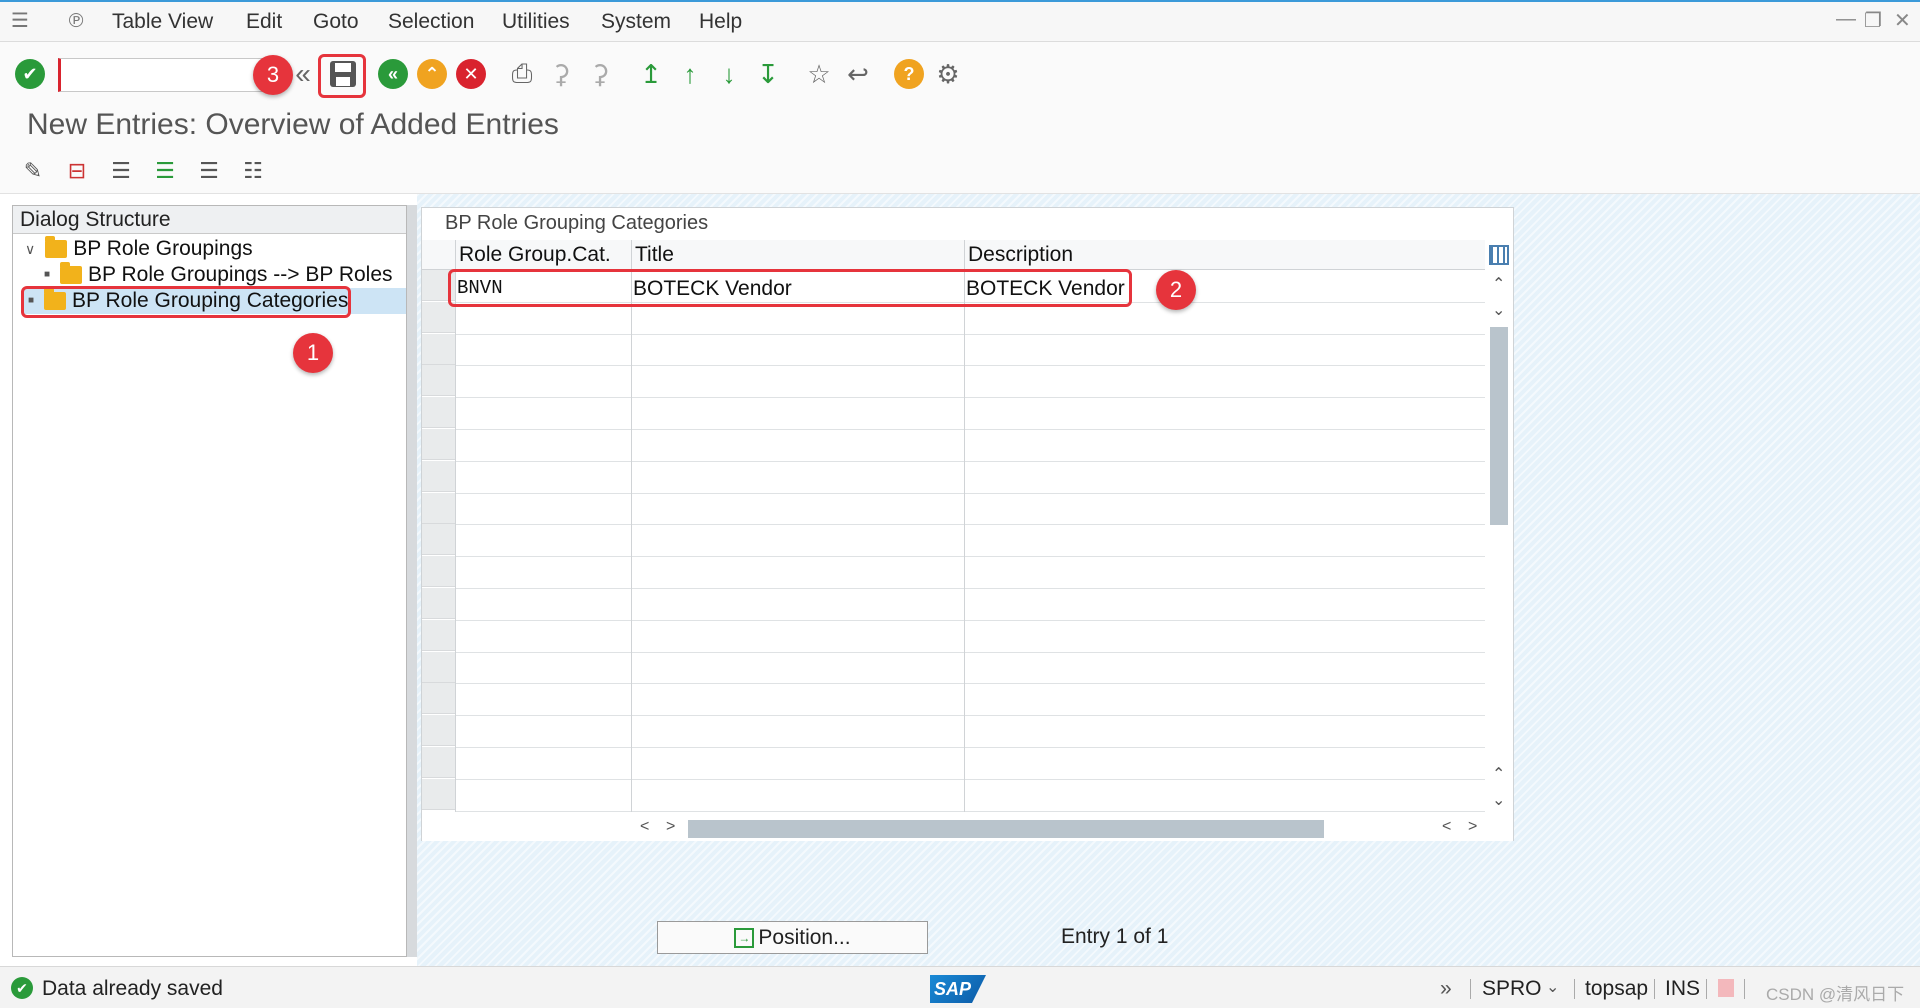 The height and width of the screenshot is (1008, 1920). Describe the element at coordinates (22, 988) in the screenshot. I see `success-icon: ✔` at that location.